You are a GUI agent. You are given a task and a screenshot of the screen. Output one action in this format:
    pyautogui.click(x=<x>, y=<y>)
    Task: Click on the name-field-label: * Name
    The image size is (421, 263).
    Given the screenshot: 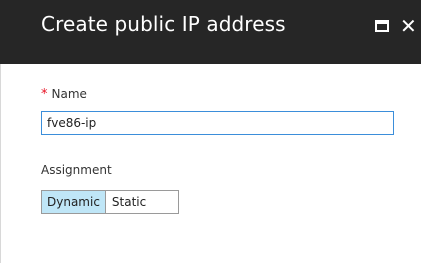 What is the action you would take?
    pyautogui.click(x=64, y=94)
    